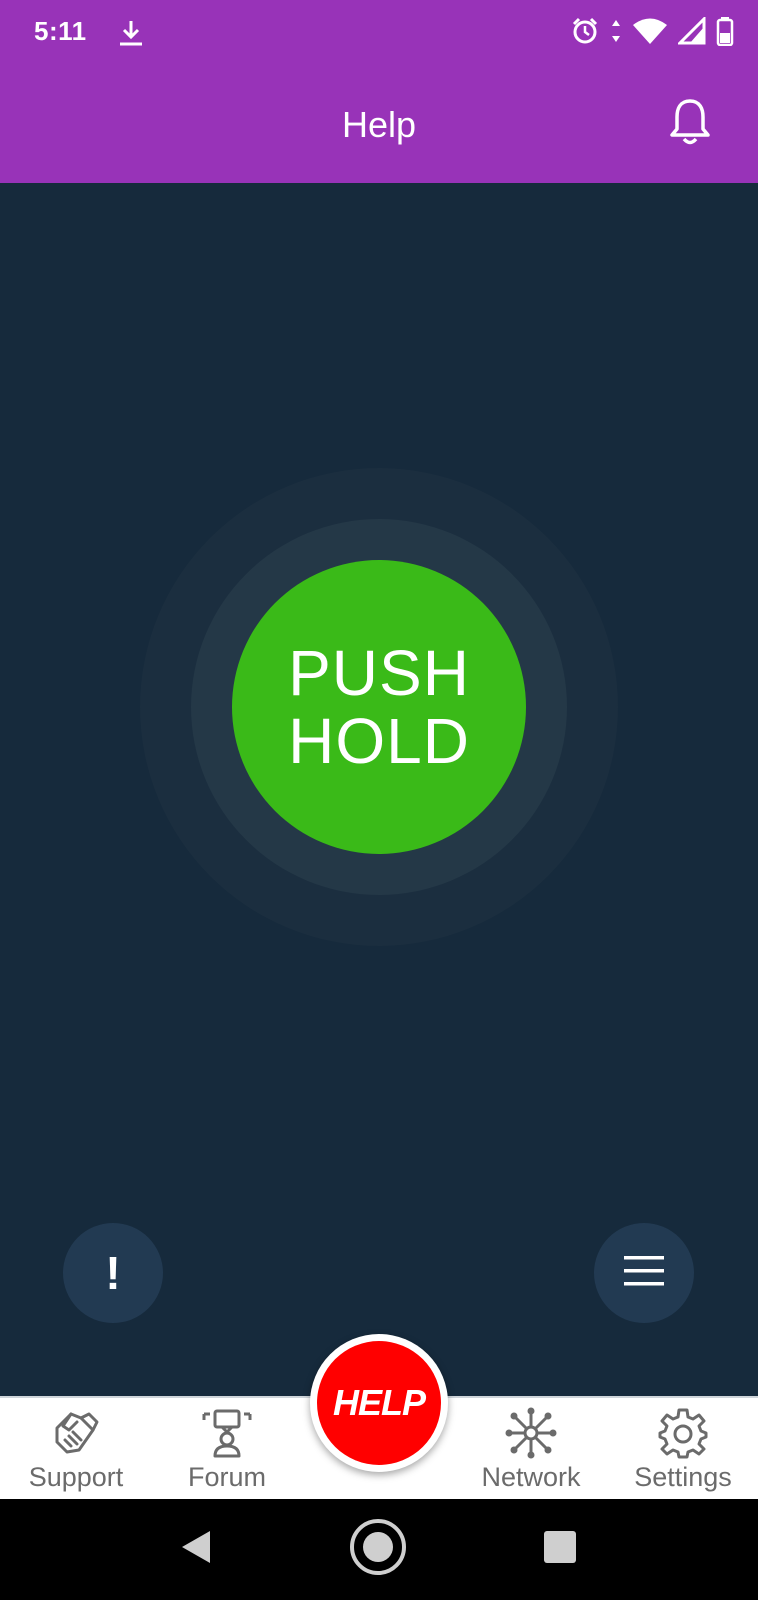  I want to click on status-bar: 5:11 4, so click(379, 33).